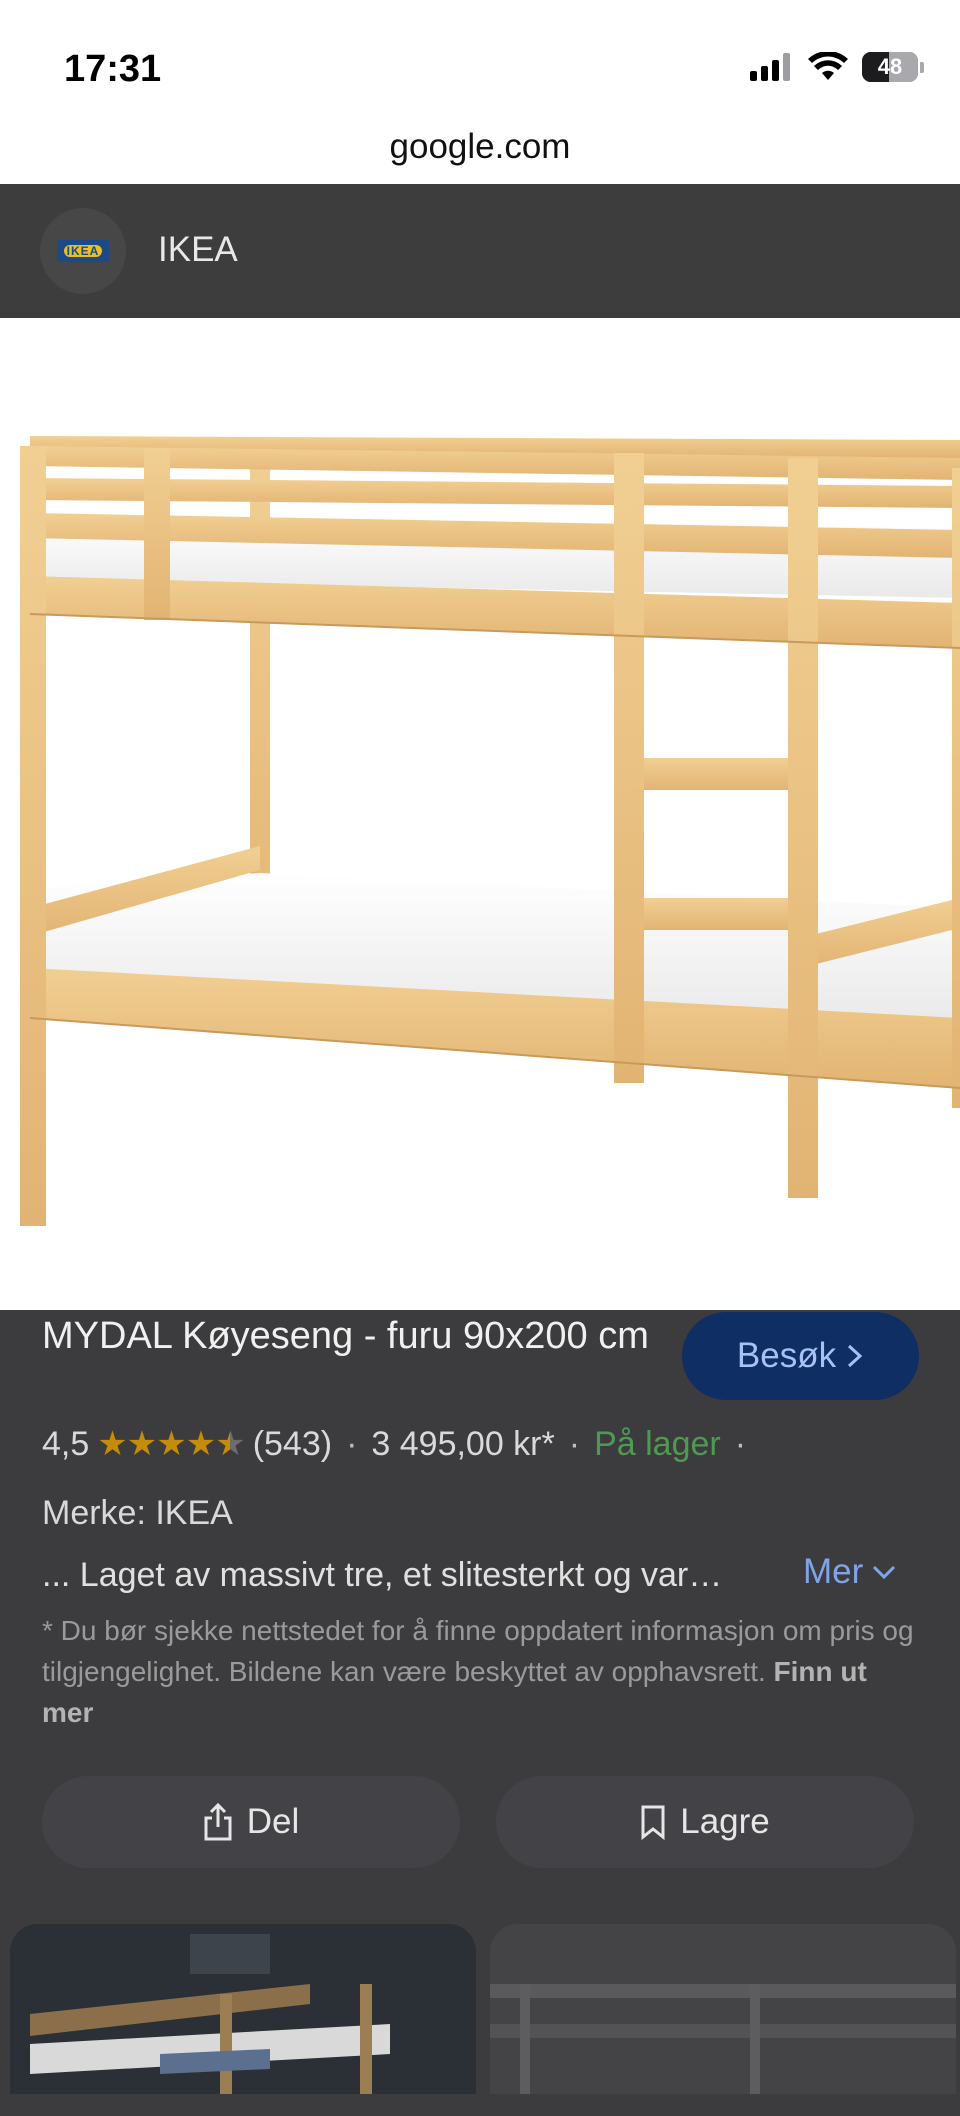  Describe the element at coordinates (230, 1444) in the screenshot. I see `half-star-icon: ★` at that location.